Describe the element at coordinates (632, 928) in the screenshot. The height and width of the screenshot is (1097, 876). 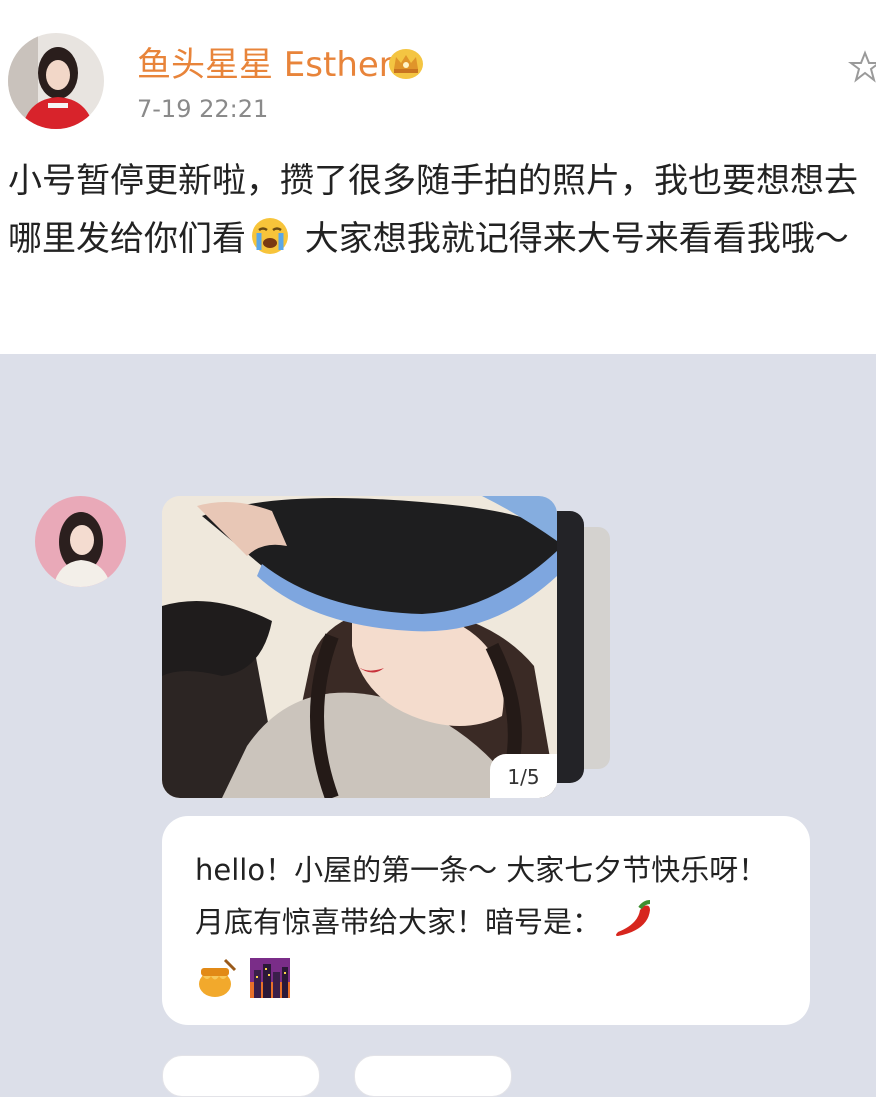
I see `chili-pepper-emoji-icon` at that location.